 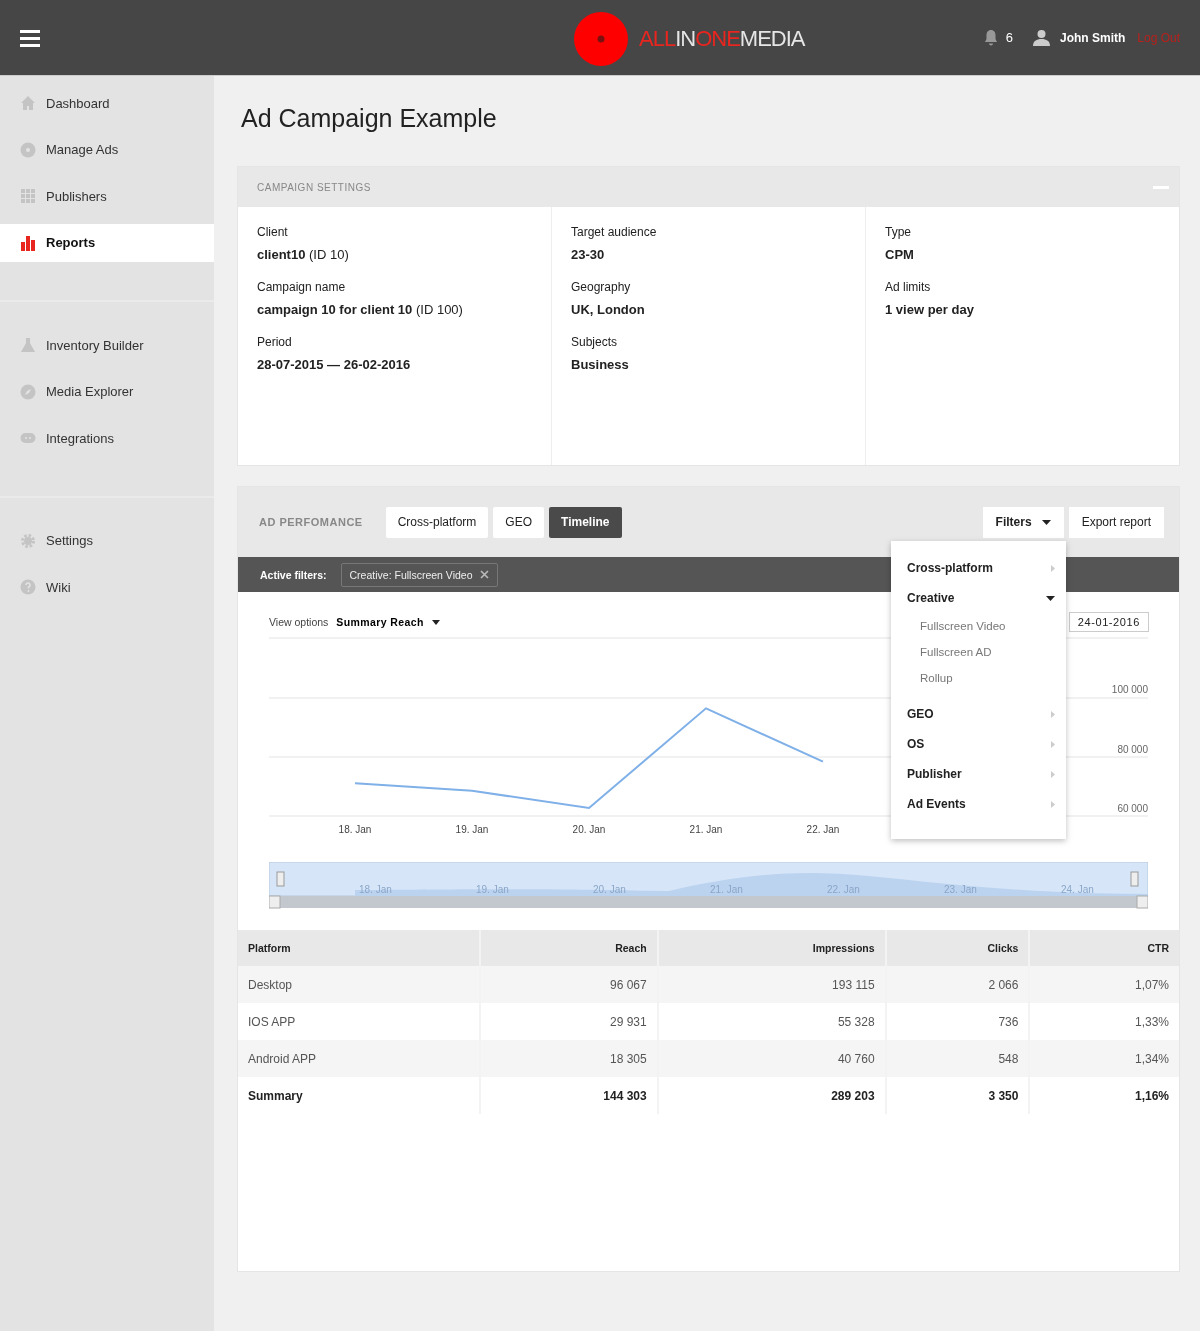 I want to click on field-value: CPM, so click(x=900, y=254).